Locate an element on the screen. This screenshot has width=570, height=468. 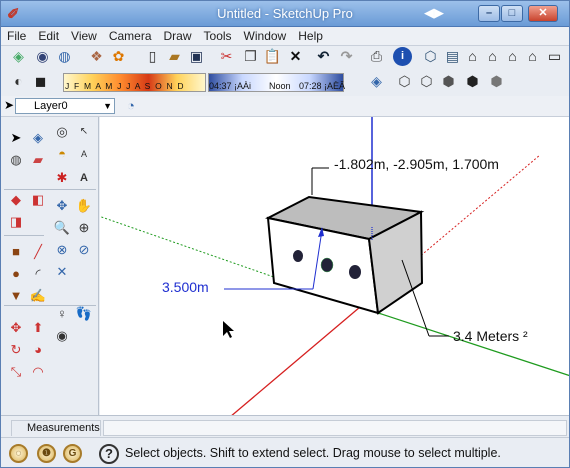
walk-icon: 👣 is located at coordinates (84, 314).